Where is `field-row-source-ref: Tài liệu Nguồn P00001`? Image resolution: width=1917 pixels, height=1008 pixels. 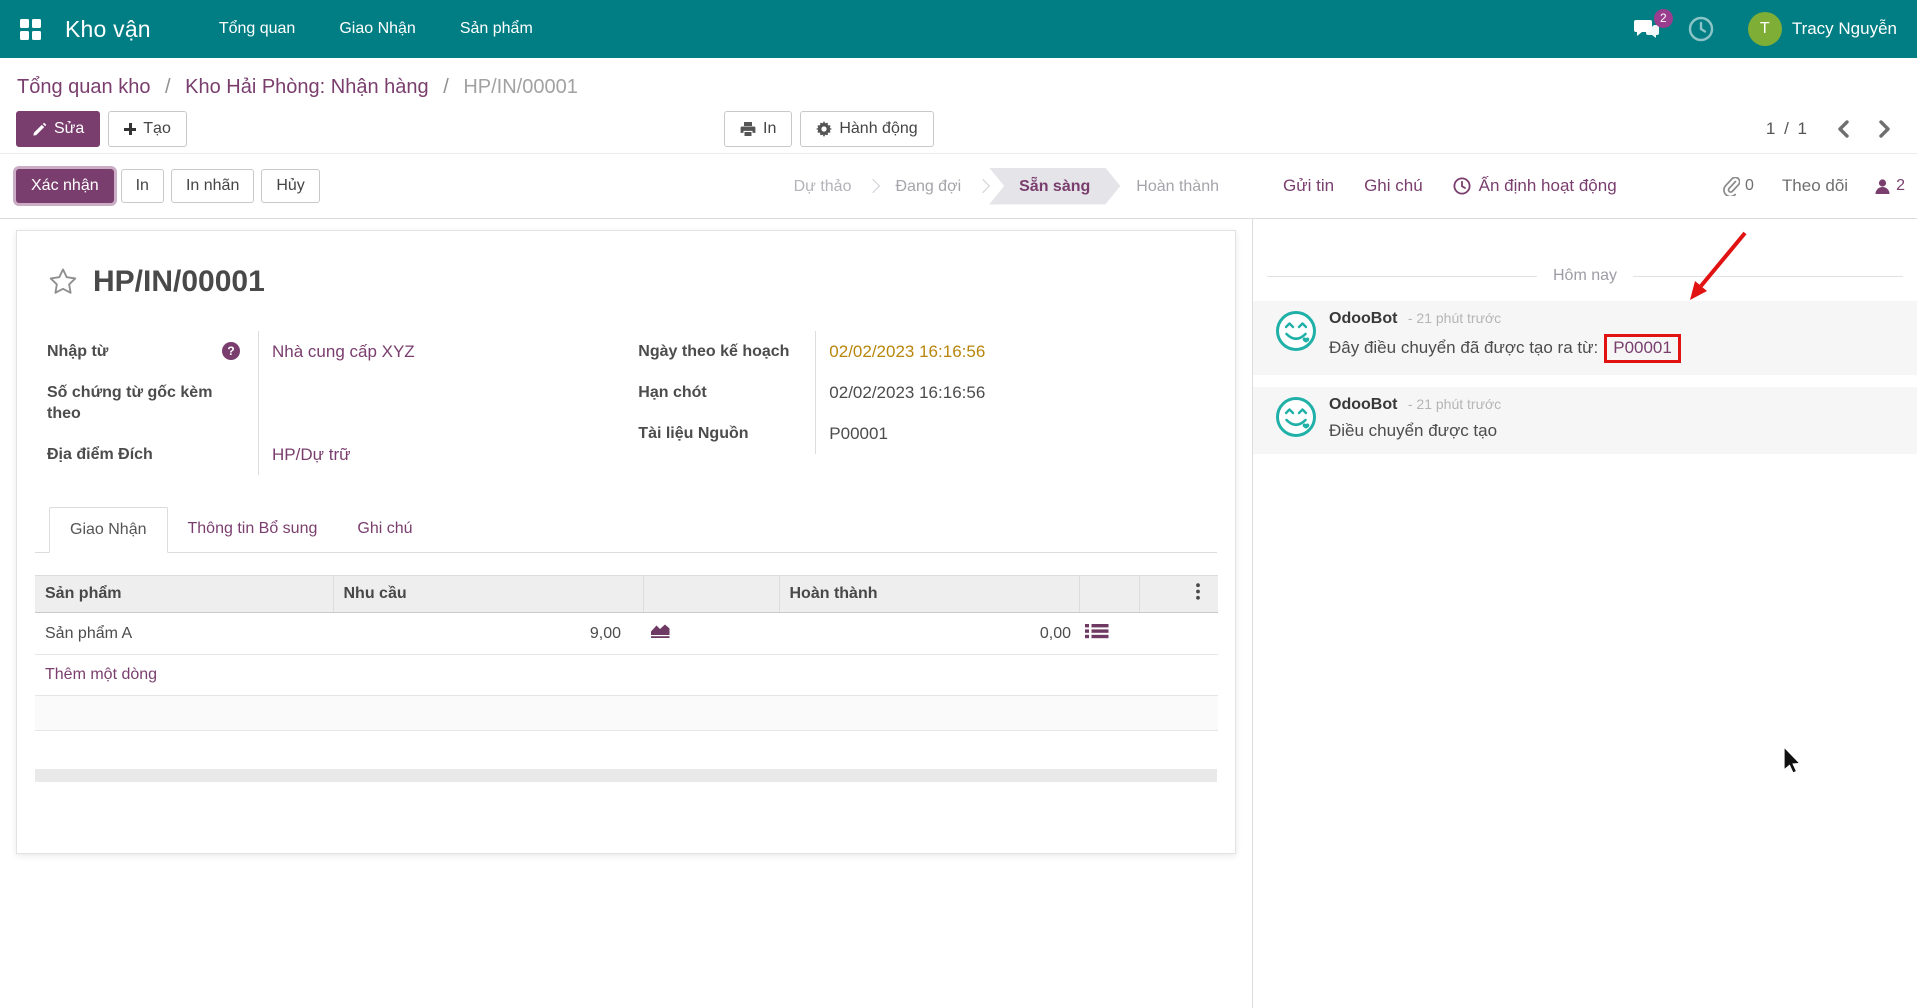
field-row-source-ref: Tài liệu Nguồn P00001 is located at coordinates (924, 433).